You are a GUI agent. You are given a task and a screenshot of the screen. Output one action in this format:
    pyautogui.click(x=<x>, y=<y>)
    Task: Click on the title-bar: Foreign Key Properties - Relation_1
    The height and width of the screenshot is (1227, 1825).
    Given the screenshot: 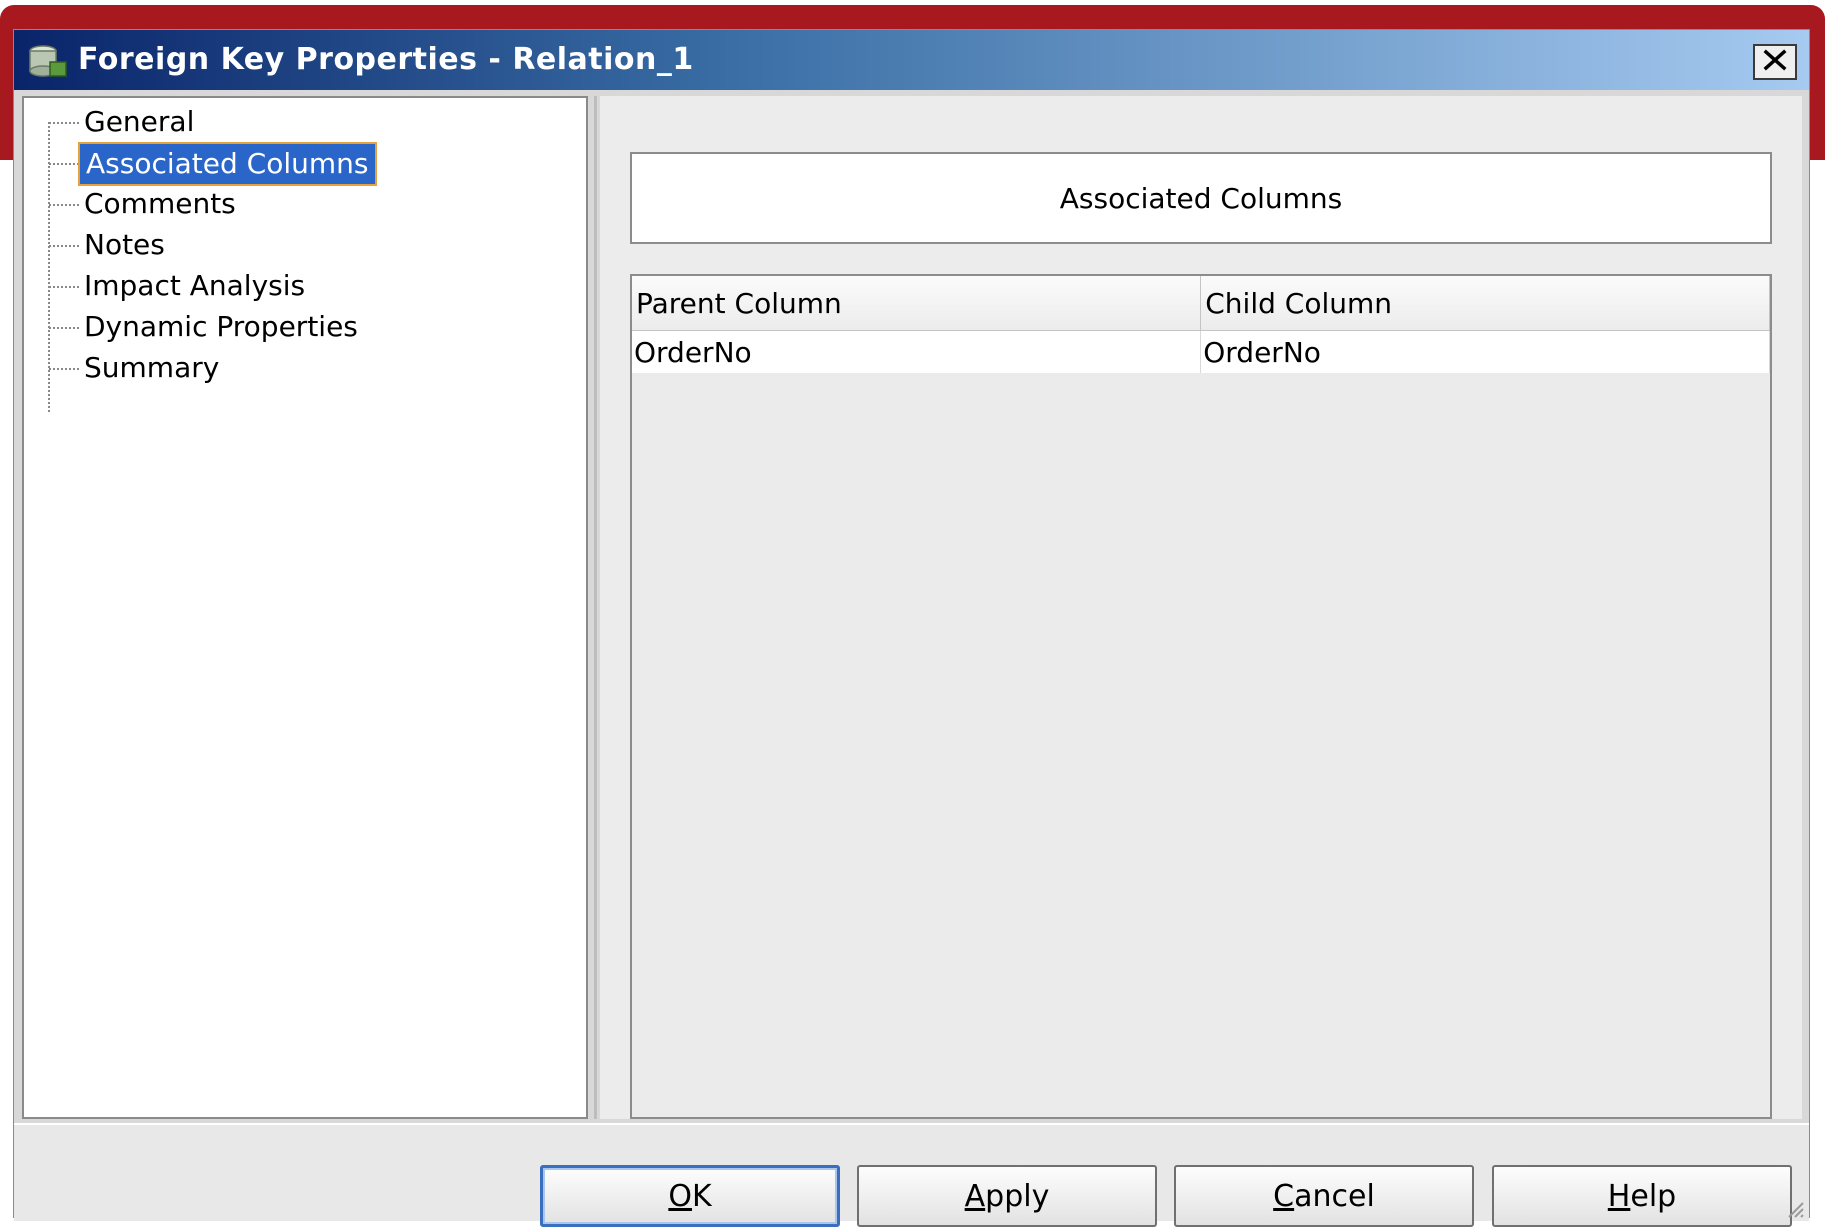 What is the action you would take?
    pyautogui.click(x=911, y=60)
    